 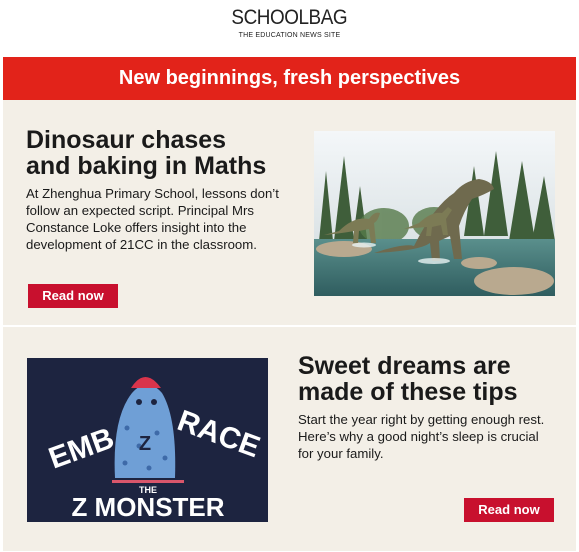 I want to click on dinosaur-image, so click(x=434, y=213).